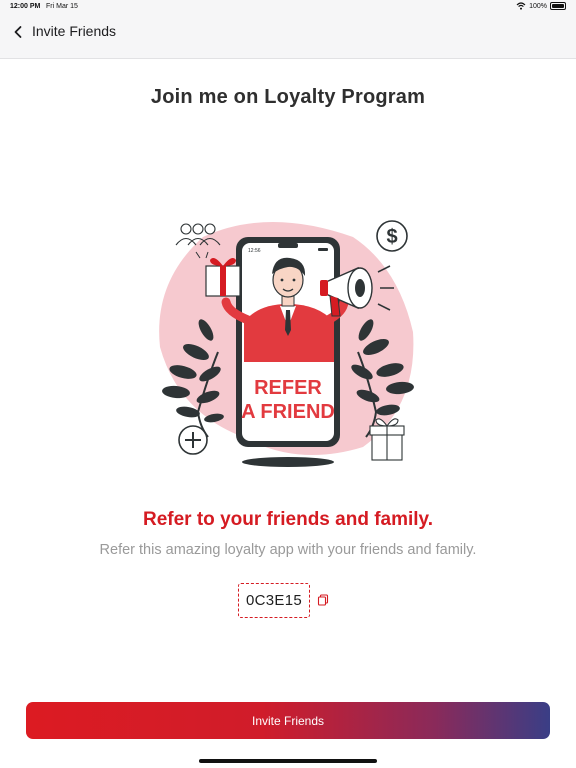  I want to click on page-heading: Join me on Loyalty Program, so click(288, 97).